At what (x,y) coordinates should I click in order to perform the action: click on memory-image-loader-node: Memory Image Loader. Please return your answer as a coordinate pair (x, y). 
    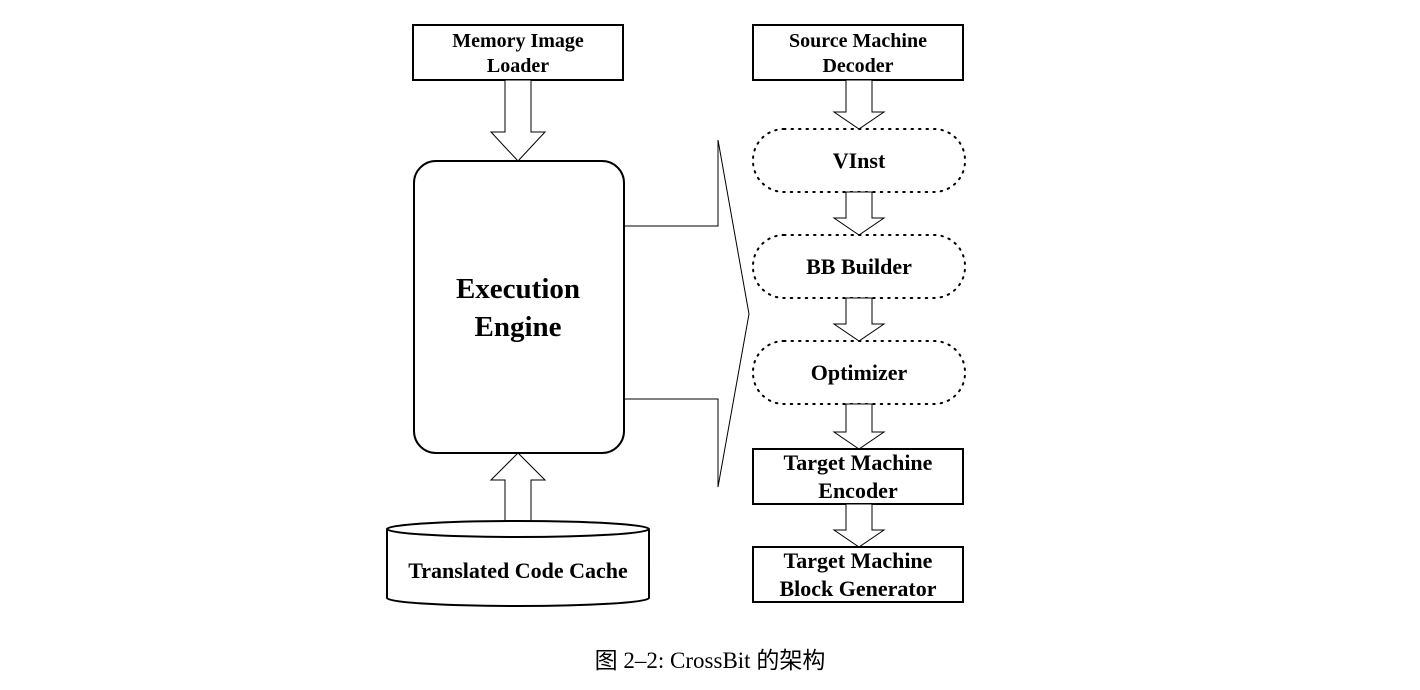
    Looking at the image, I should click on (518, 52).